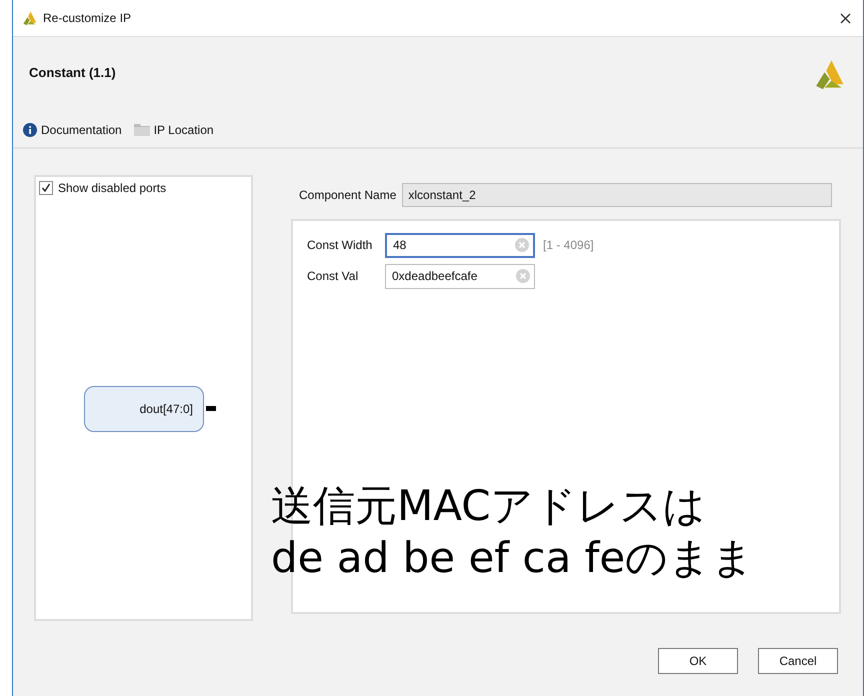 This screenshot has width=864, height=696. What do you see at coordinates (512, 558) in the screenshot?
I see `annotation-text: de ad be ef ca feのまま` at bounding box center [512, 558].